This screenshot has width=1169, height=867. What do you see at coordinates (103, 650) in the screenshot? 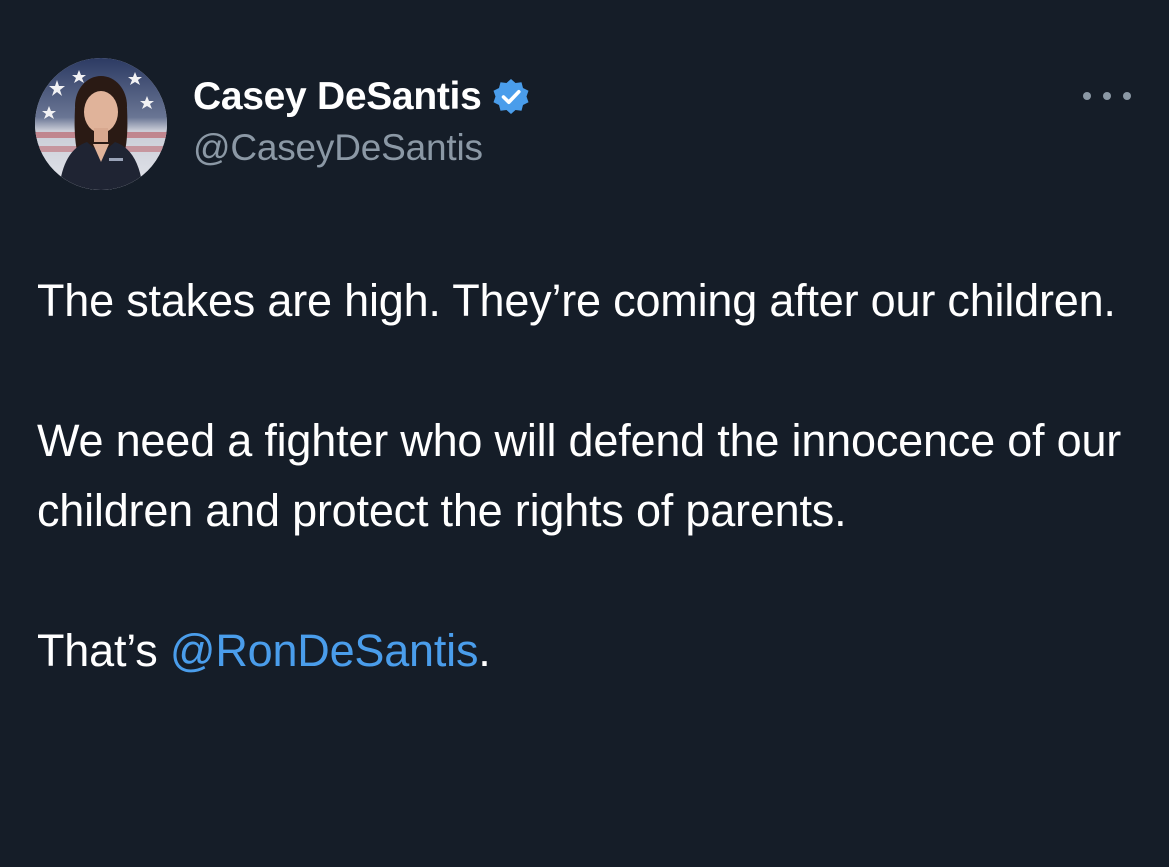
I see `tweet-text-prefix: That’s` at bounding box center [103, 650].